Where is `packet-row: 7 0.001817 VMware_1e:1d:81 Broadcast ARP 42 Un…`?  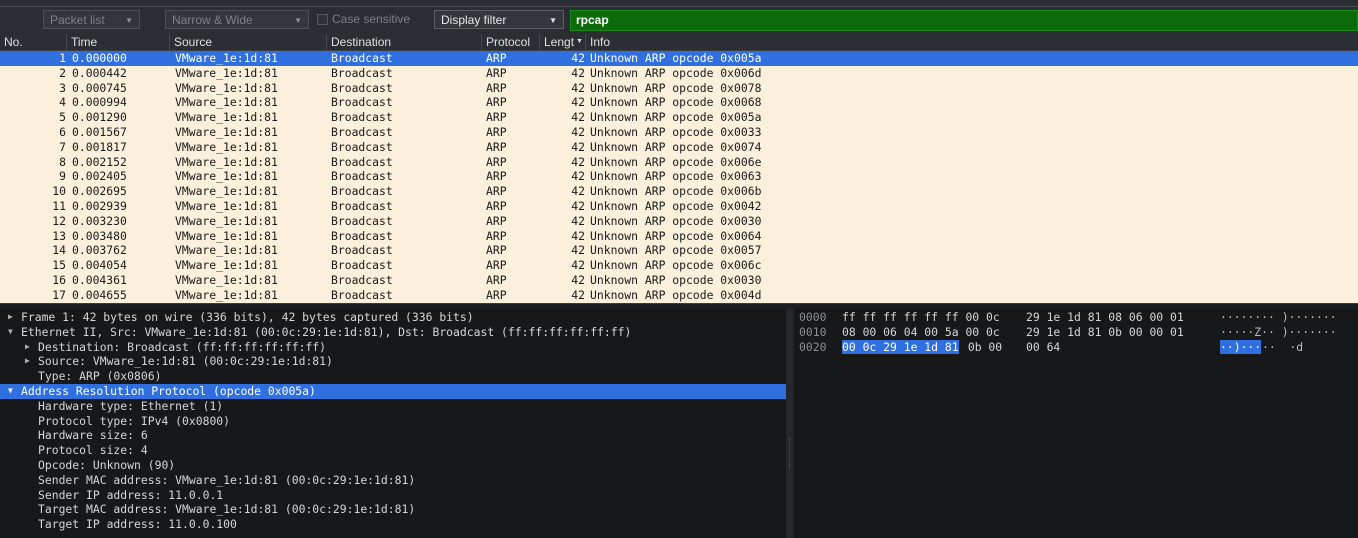
packet-row: 7 0.001817 VMware_1e:1d:81 Broadcast ARP 42 Un… is located at coordinates (679, 147).